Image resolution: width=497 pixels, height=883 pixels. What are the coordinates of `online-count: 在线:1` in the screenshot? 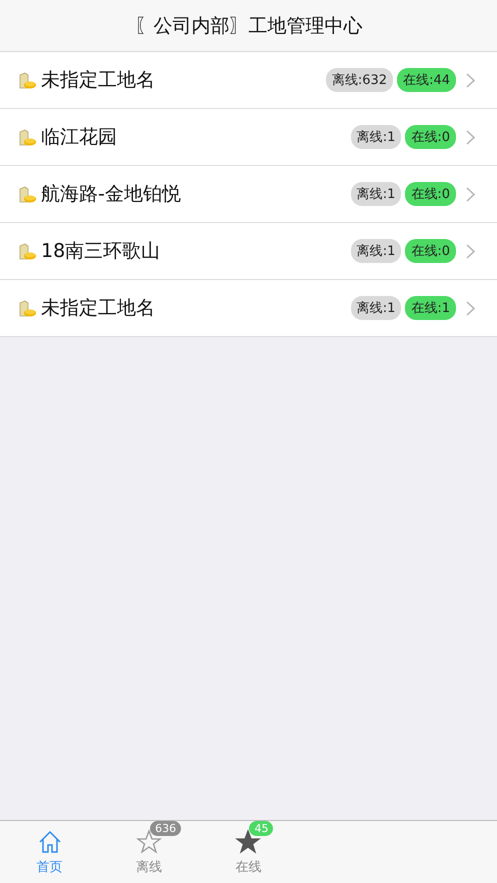 It's located at (430, 308).